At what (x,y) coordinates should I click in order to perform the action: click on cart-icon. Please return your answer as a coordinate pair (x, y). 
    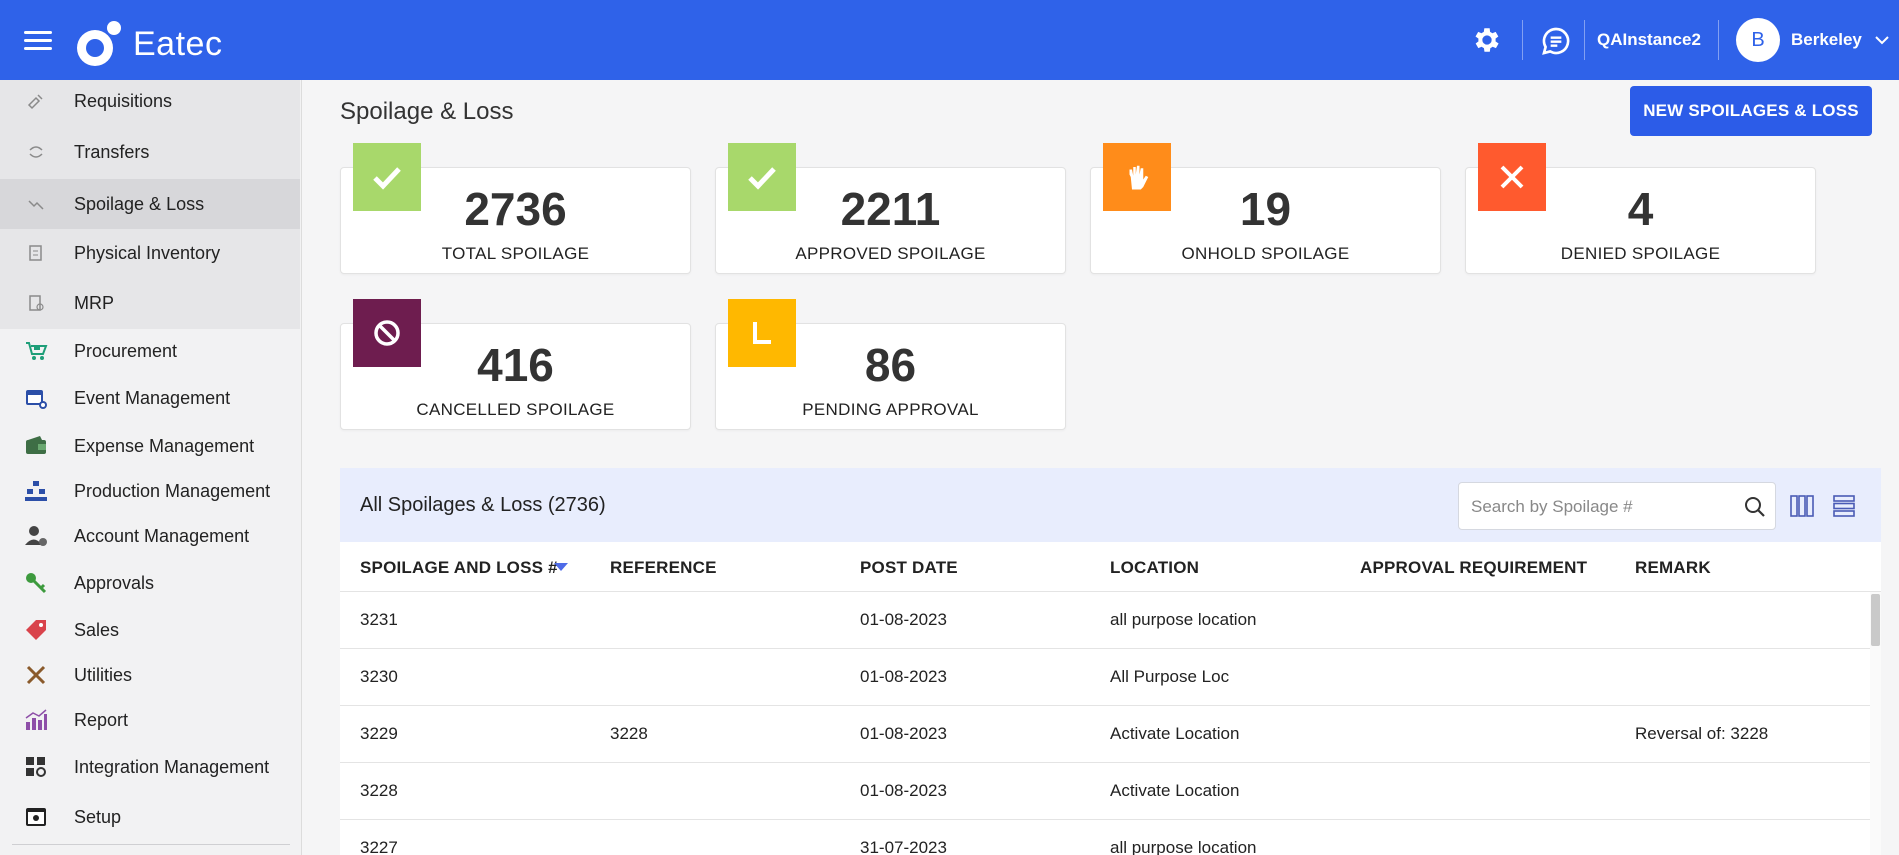
    Looking at the image, I should click on (36, 351).